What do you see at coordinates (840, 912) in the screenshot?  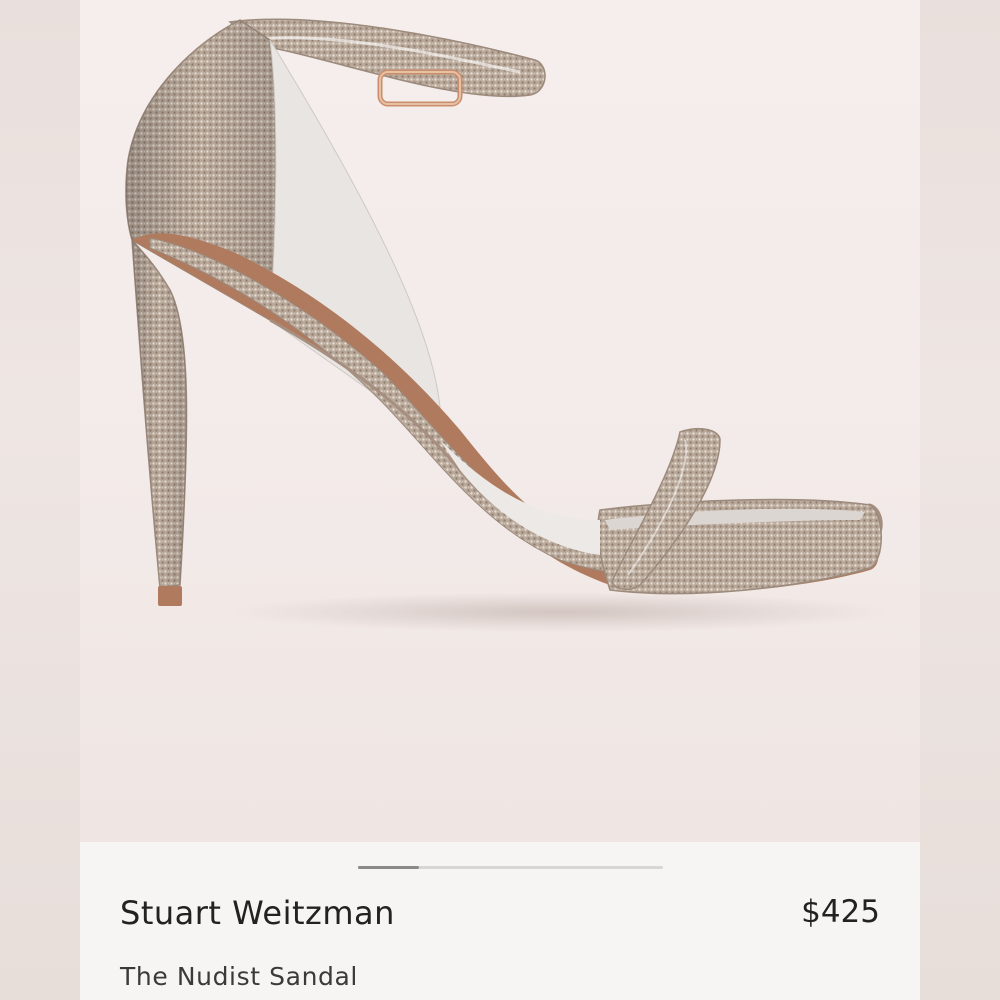 I see `product-price: $425` at bounding box center [840, 912].